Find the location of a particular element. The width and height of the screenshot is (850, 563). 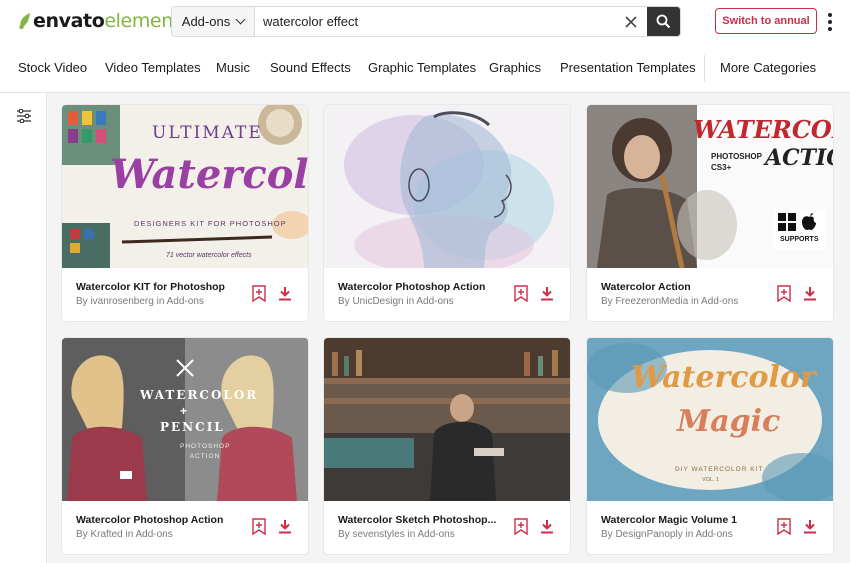

search-bar: Add-ons is located at coordinates (426, 21).